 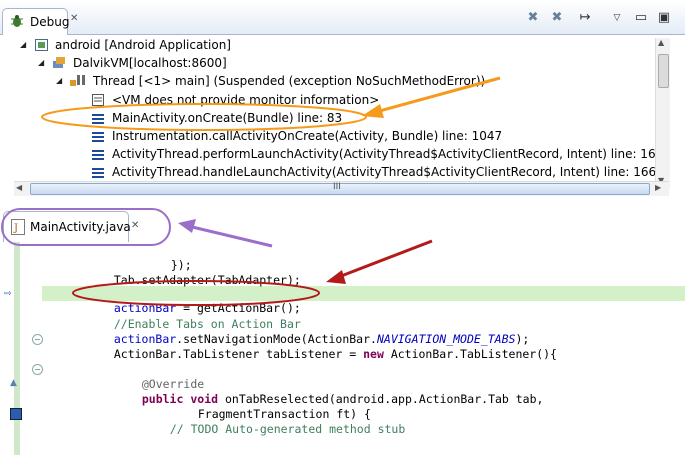 What do you see at coordinates (436, 95) in the screenshot?
I see `orange-arrow` at bounding box center [436, 95].